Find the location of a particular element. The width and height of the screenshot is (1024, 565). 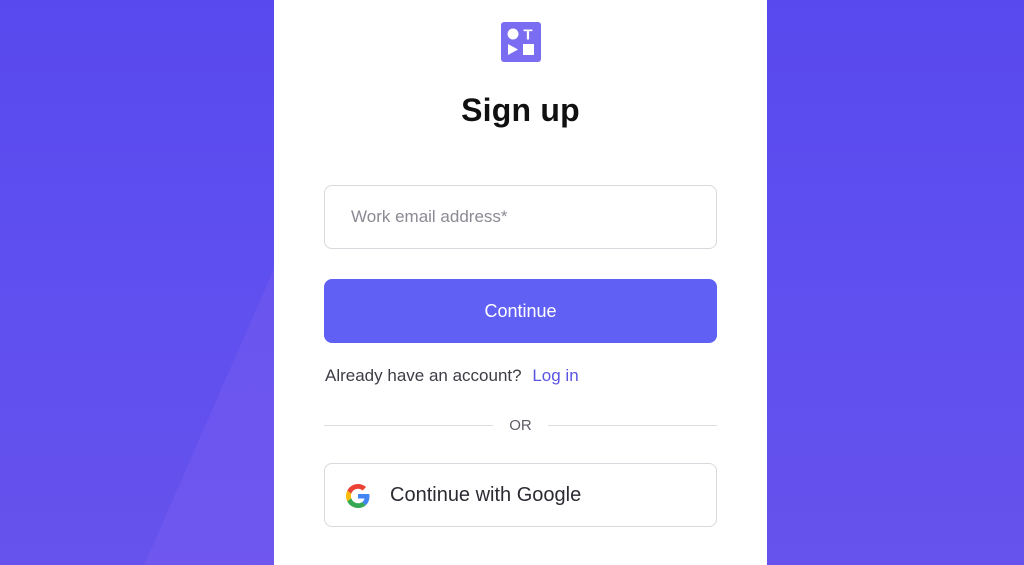

or-divider: OR is located at coordinates (520, 425).